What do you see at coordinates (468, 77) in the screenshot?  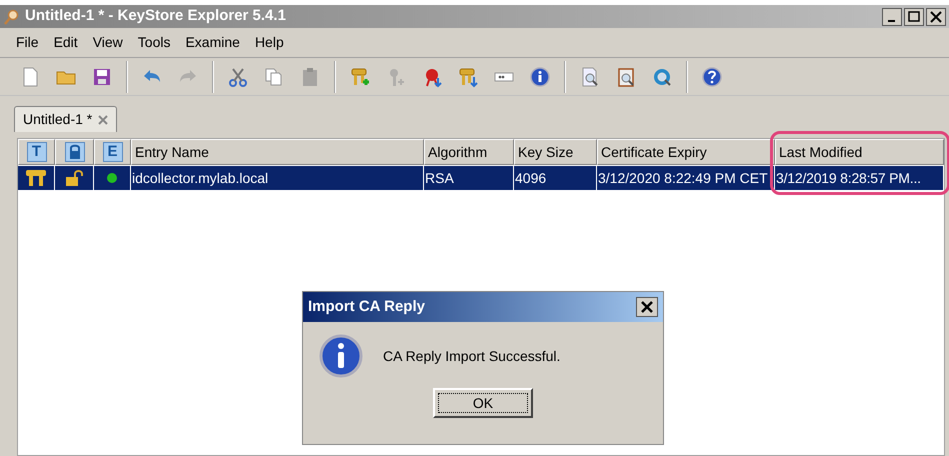 I see `keys-download-icon` at bounding box center [468, 77].